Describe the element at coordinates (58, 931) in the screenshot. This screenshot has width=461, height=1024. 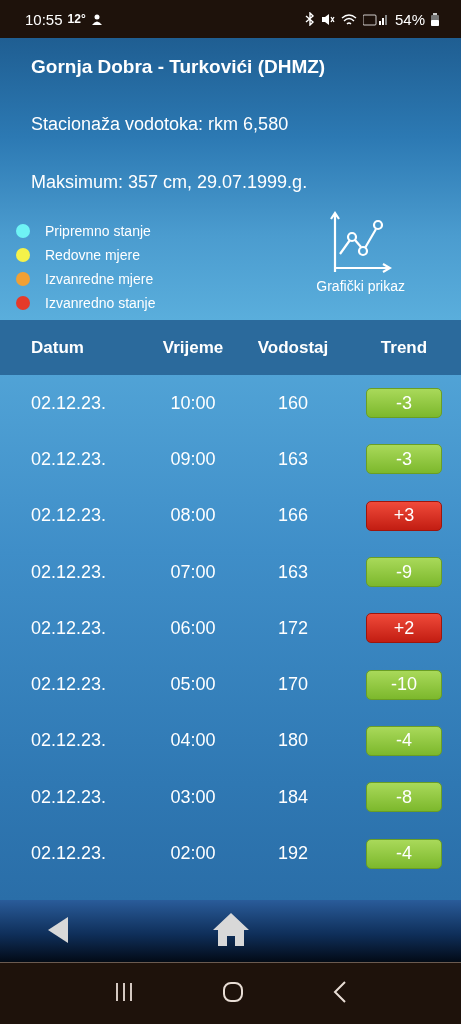
I see `back-button` at that location.